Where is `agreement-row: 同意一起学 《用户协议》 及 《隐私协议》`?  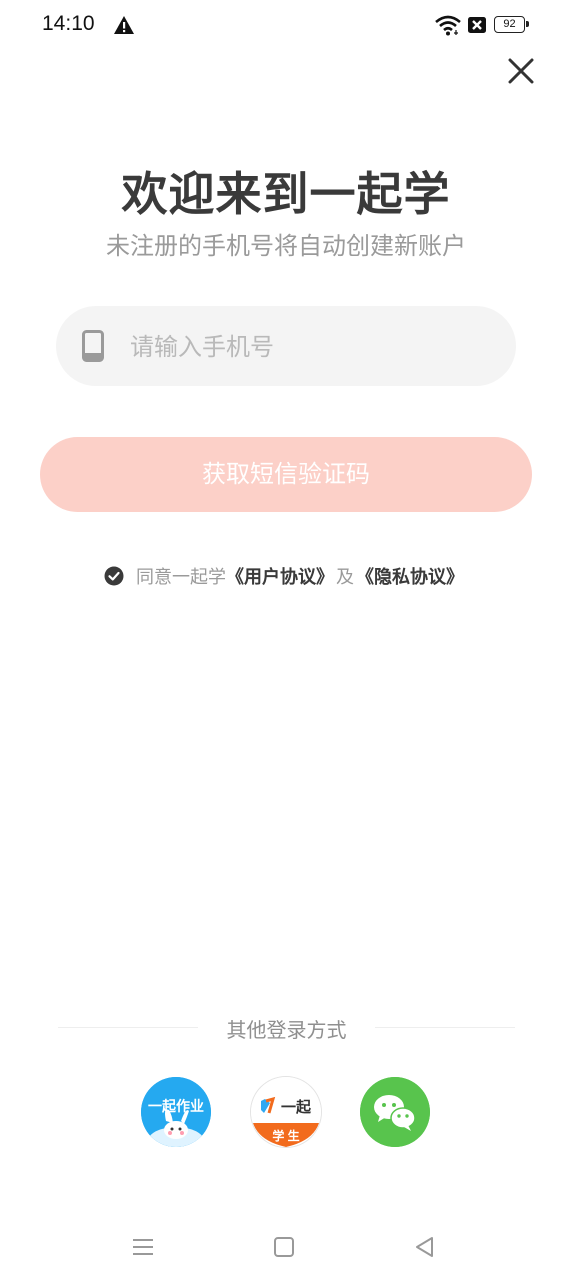
agreement-row: 同意一起学 《用户协议》 及 《隐私协议》 is located at coordinates (284, 576).